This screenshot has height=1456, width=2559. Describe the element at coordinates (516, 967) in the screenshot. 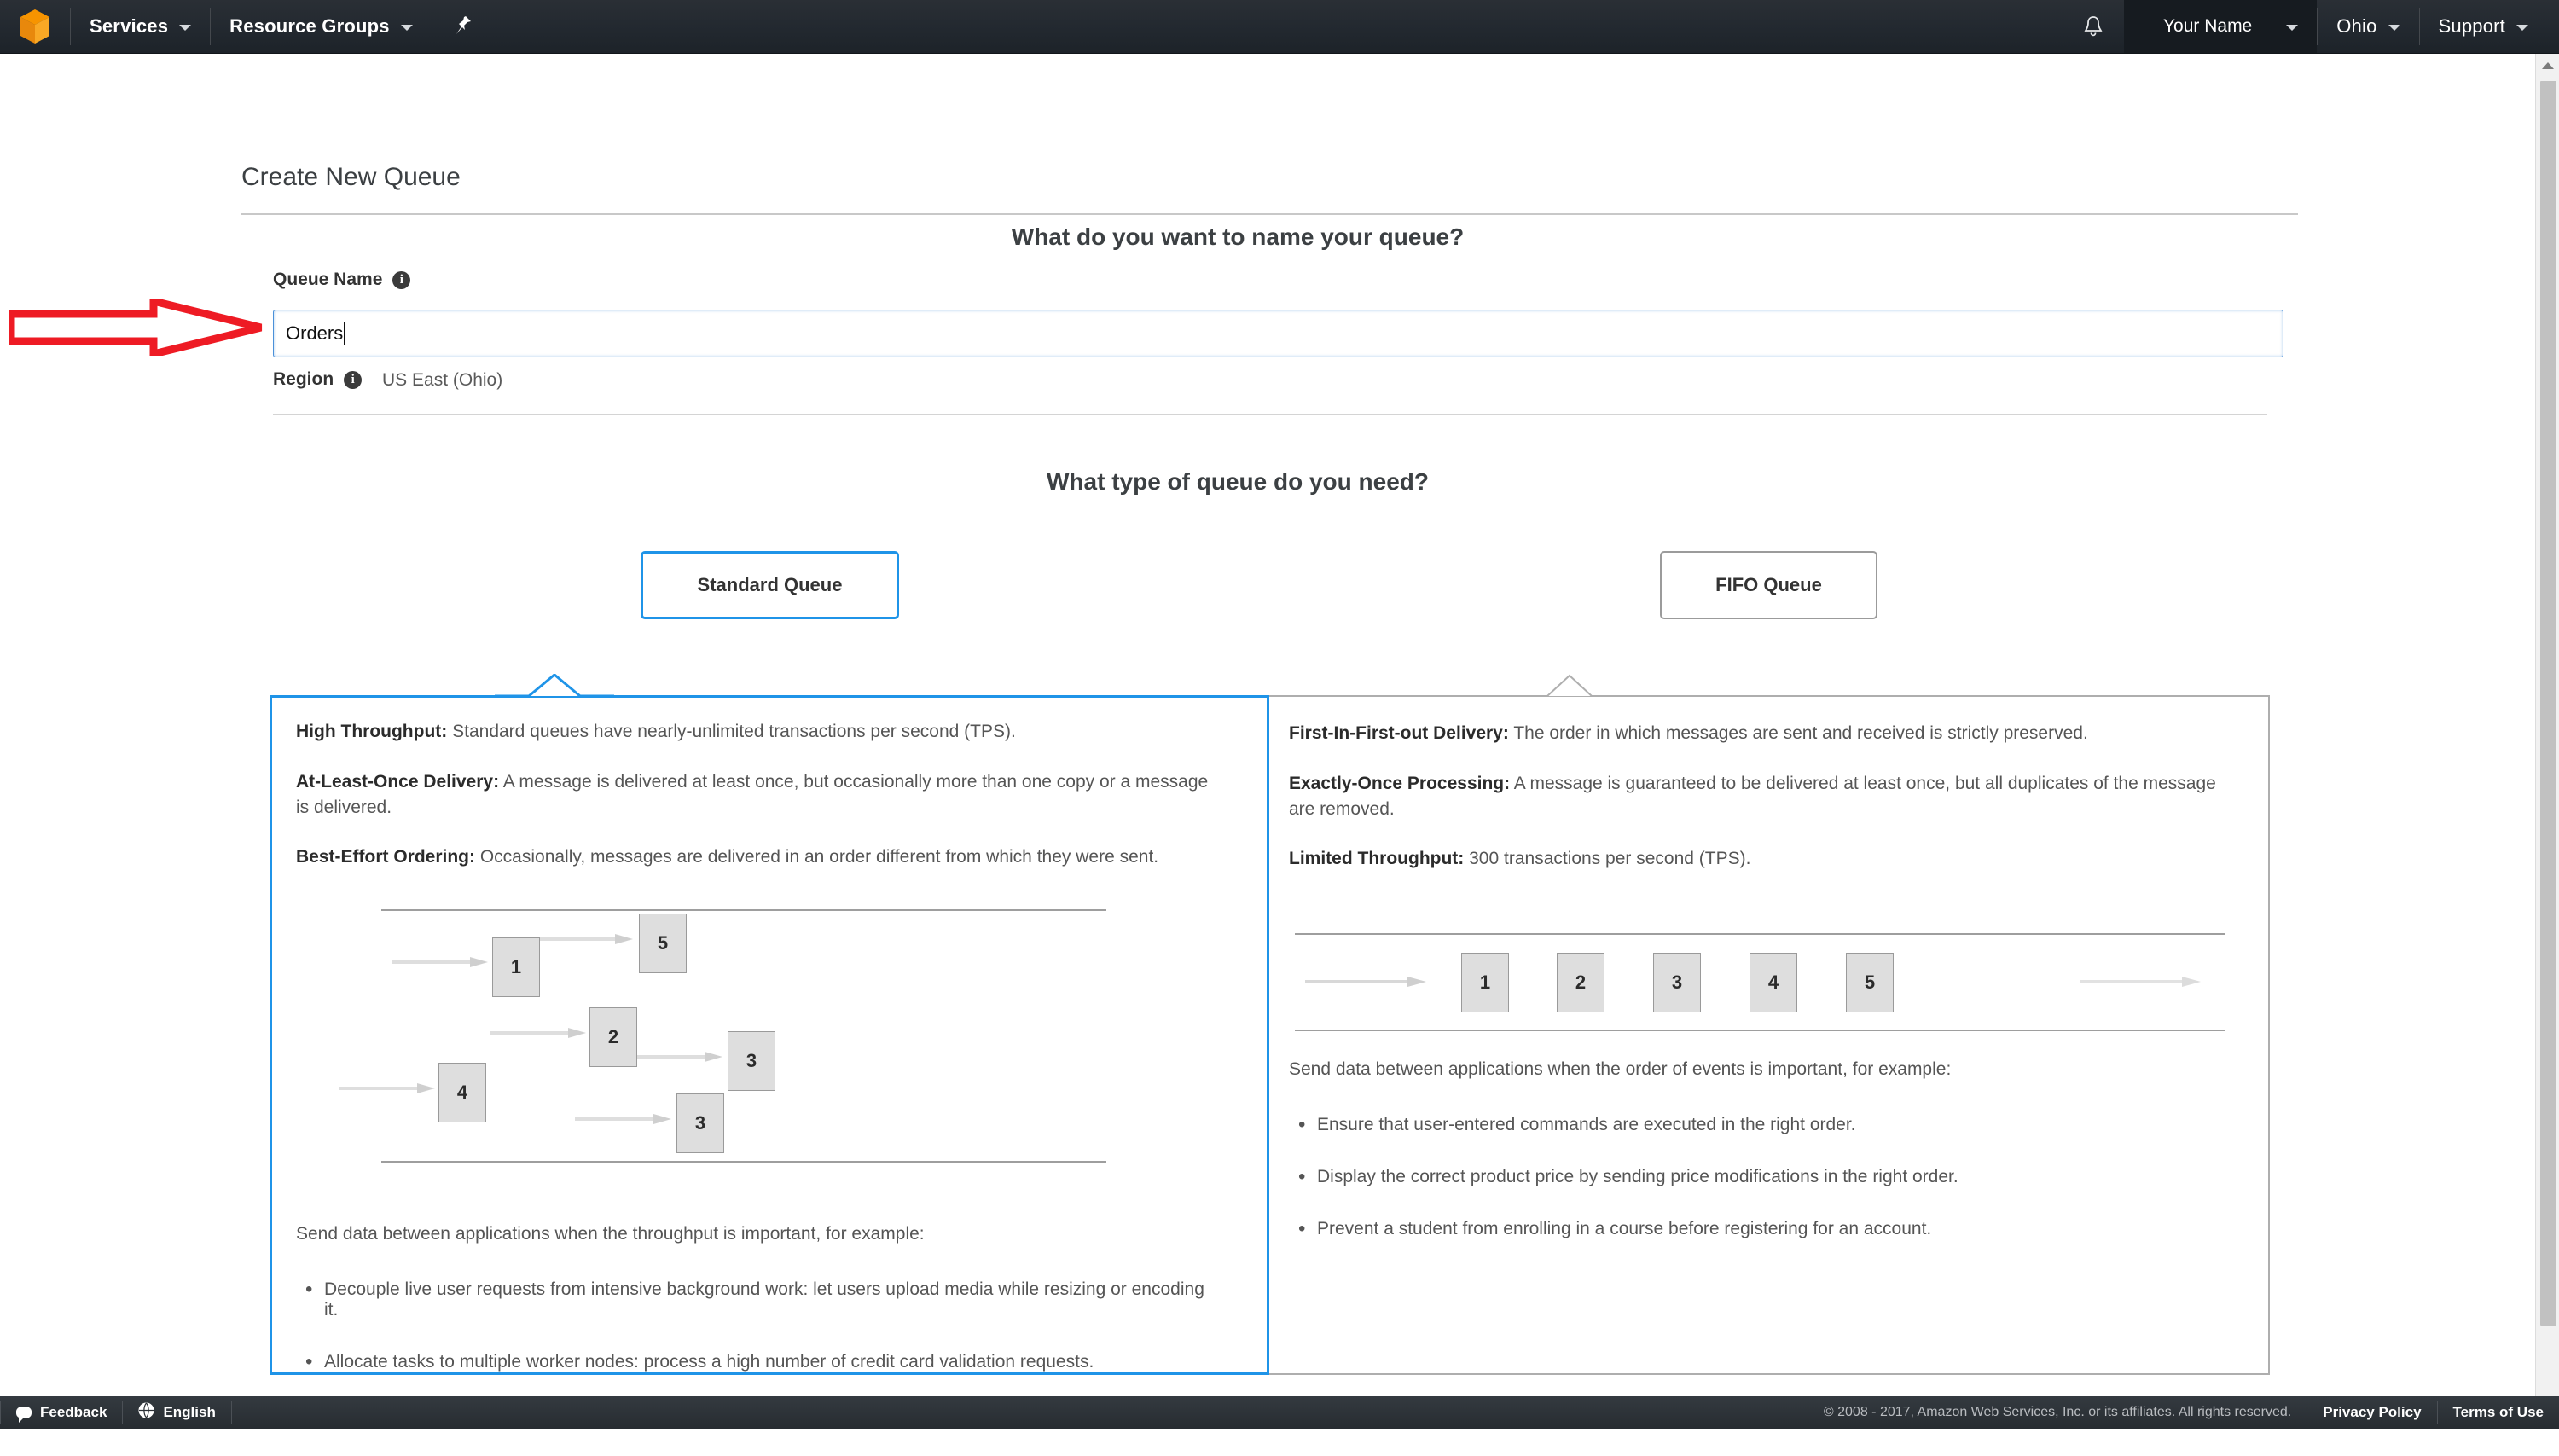

I see `standard-box-0: 1` at that location.